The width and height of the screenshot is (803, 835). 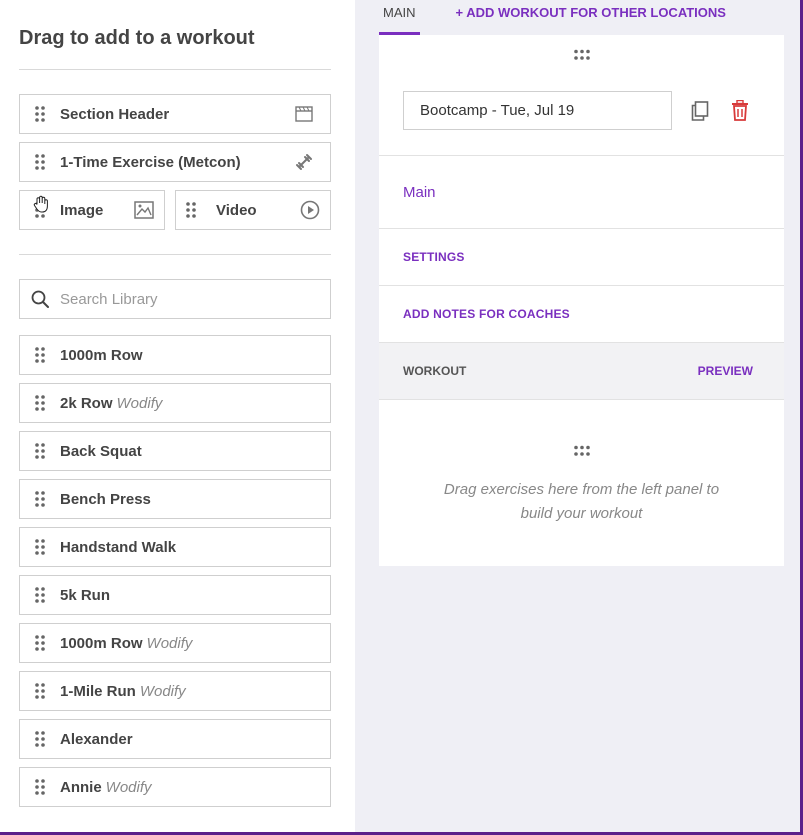 I want to click on trash-icon, so click(x=740, y=112).